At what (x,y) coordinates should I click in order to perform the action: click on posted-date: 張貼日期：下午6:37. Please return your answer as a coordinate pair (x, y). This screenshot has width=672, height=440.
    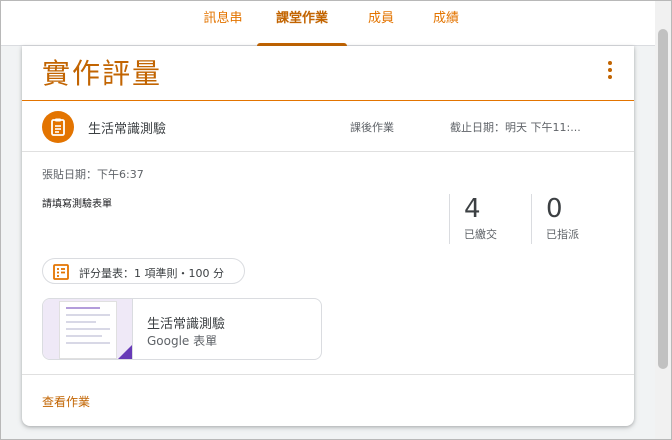
    Looking at the image, I should click on (93, 174).